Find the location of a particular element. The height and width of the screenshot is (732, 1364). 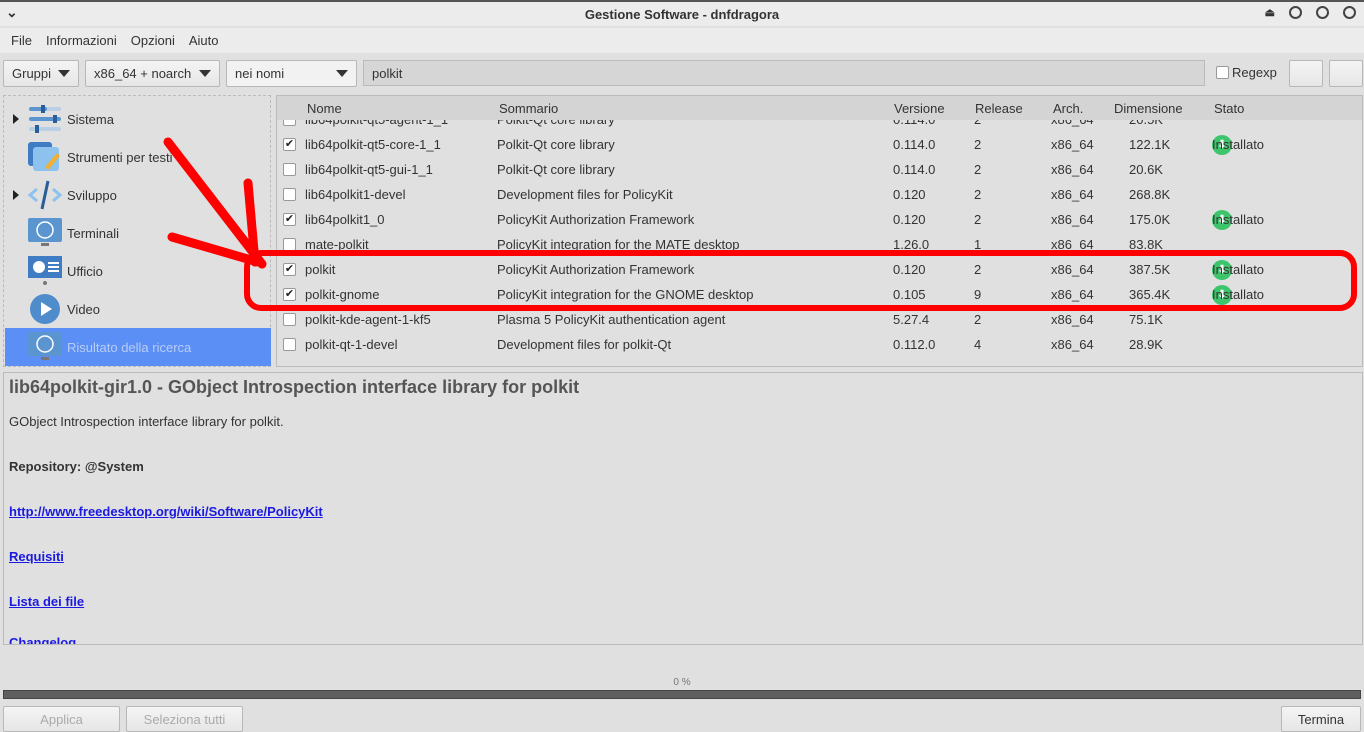

regexp-checkbox: Regexp is located at coordinates (1246, 72).